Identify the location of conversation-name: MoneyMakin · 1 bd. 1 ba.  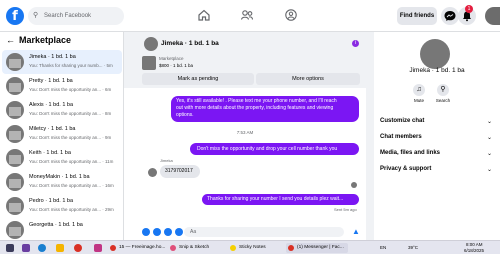
(59, 177).